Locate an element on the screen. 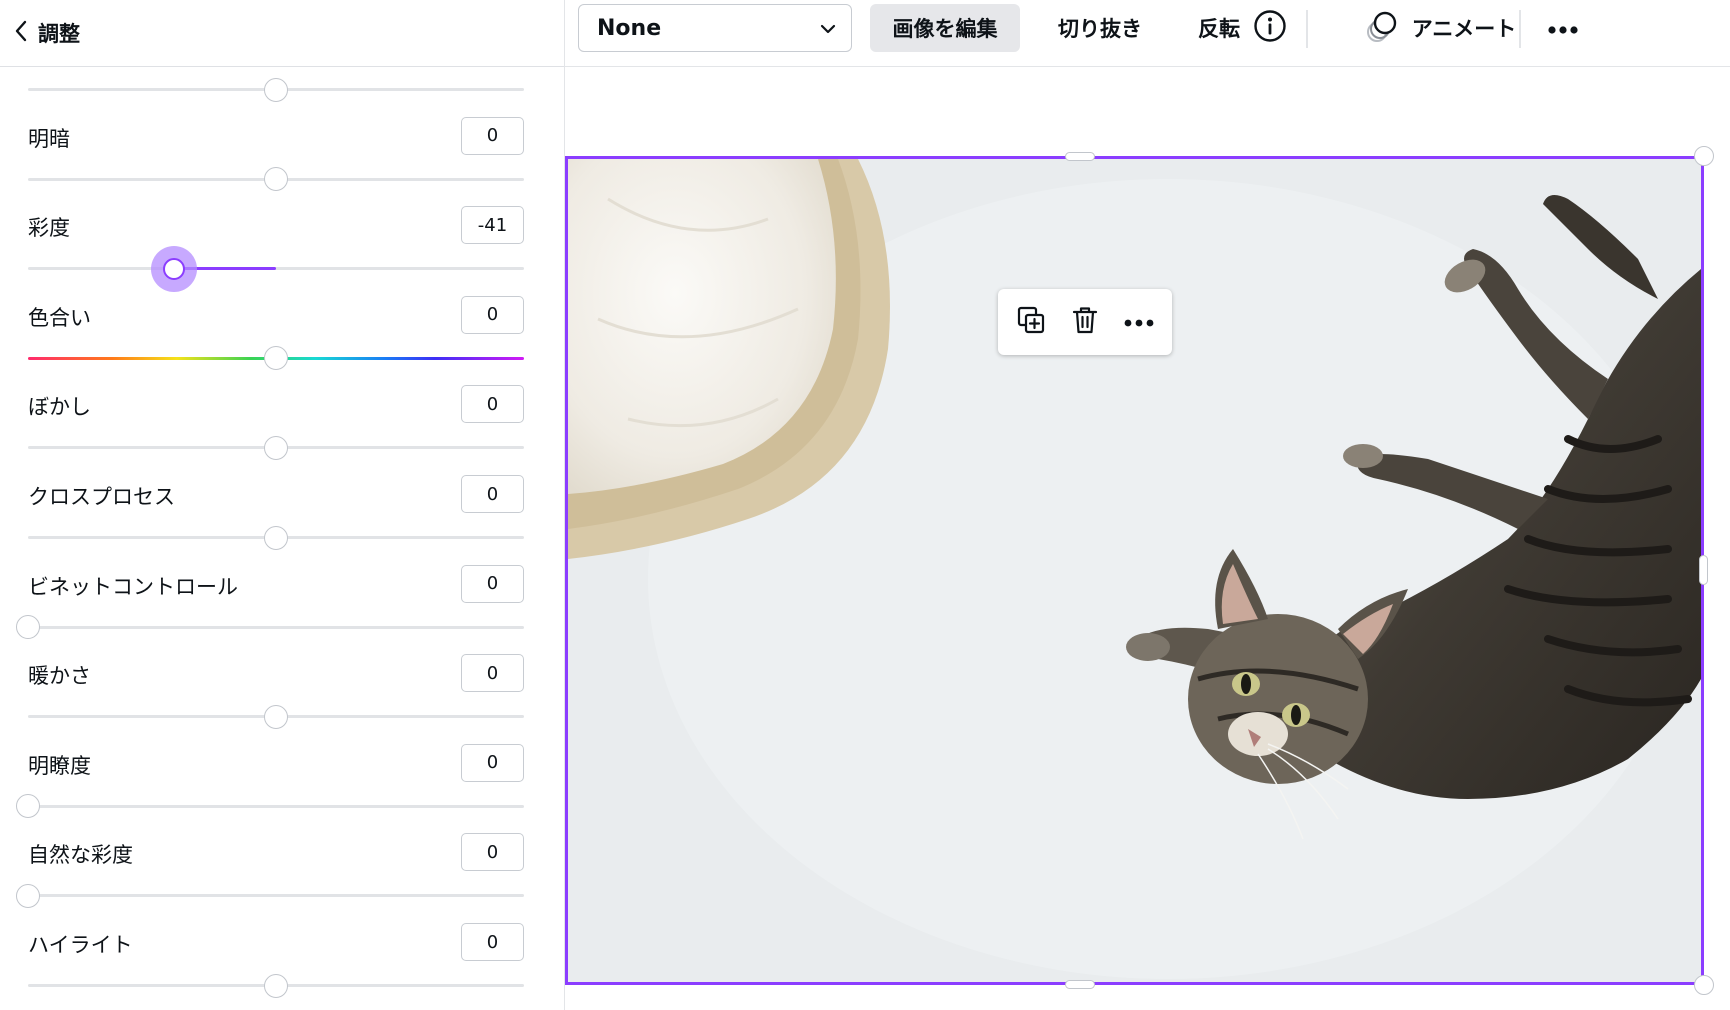  editor-toolbar: None 画像を編集 切り抜き 反転 アニメート is located at coordinates (1147, 33).